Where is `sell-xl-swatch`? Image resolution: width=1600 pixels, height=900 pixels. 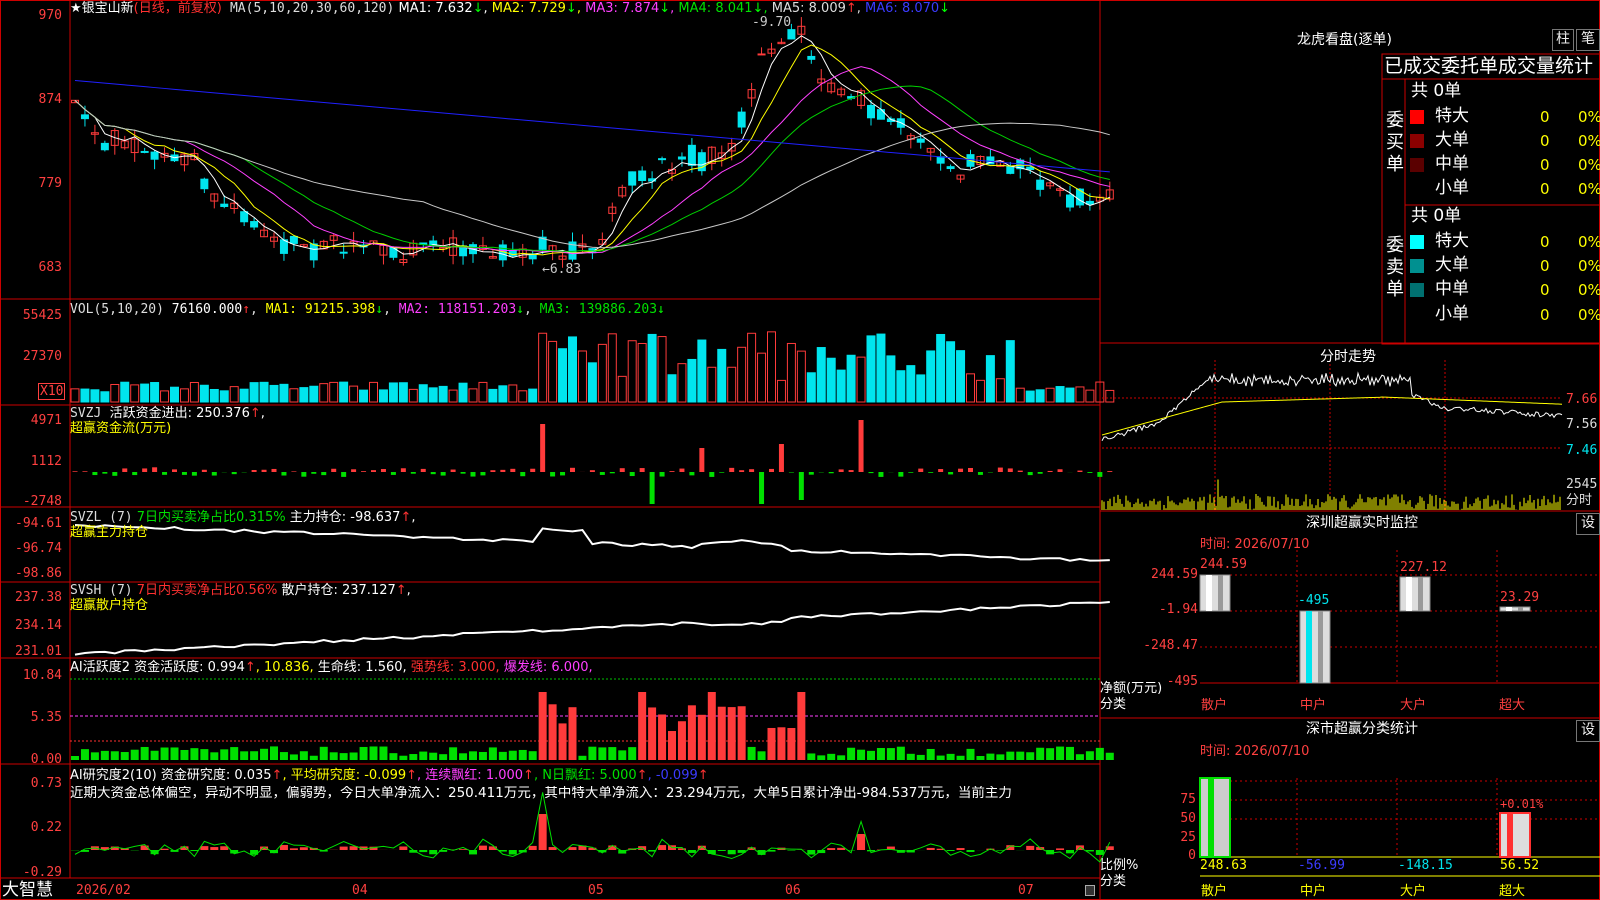
sell-xl-swatch is located at coordinates (1417, 242).